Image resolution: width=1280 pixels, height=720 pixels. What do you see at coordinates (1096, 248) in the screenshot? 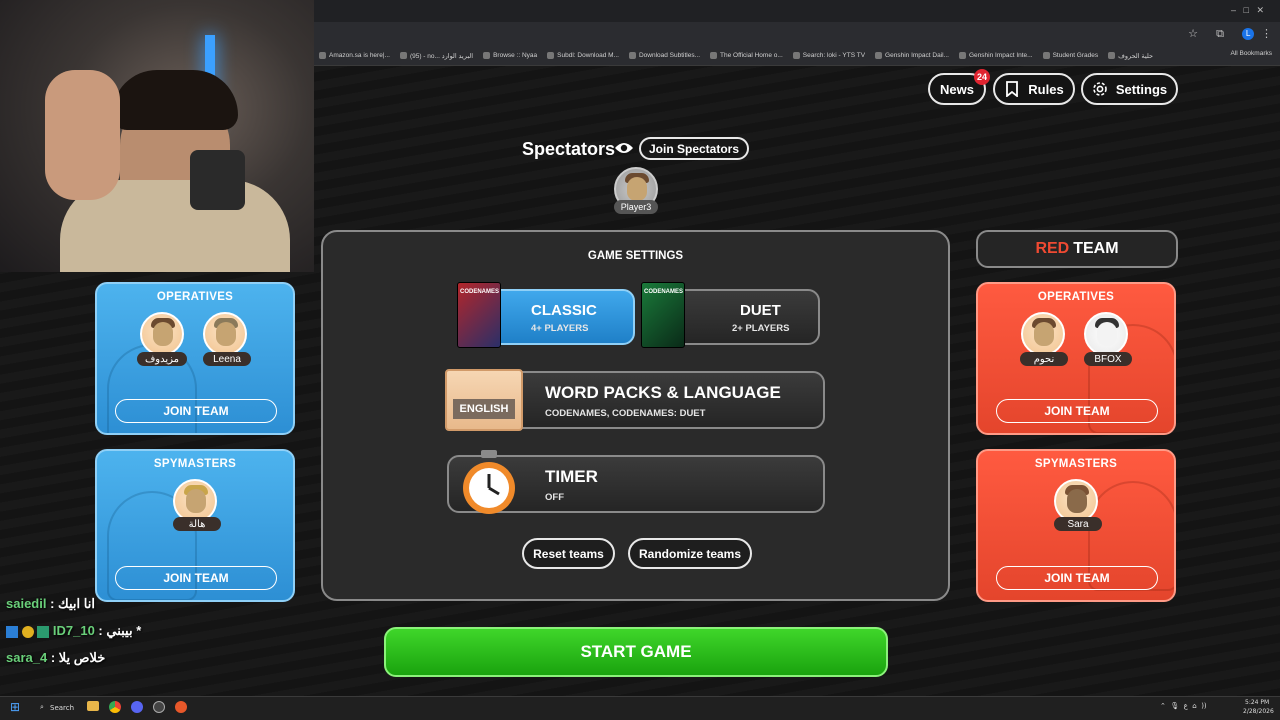
I see `team-label: TEAM` at bounding box center [1096, 248].